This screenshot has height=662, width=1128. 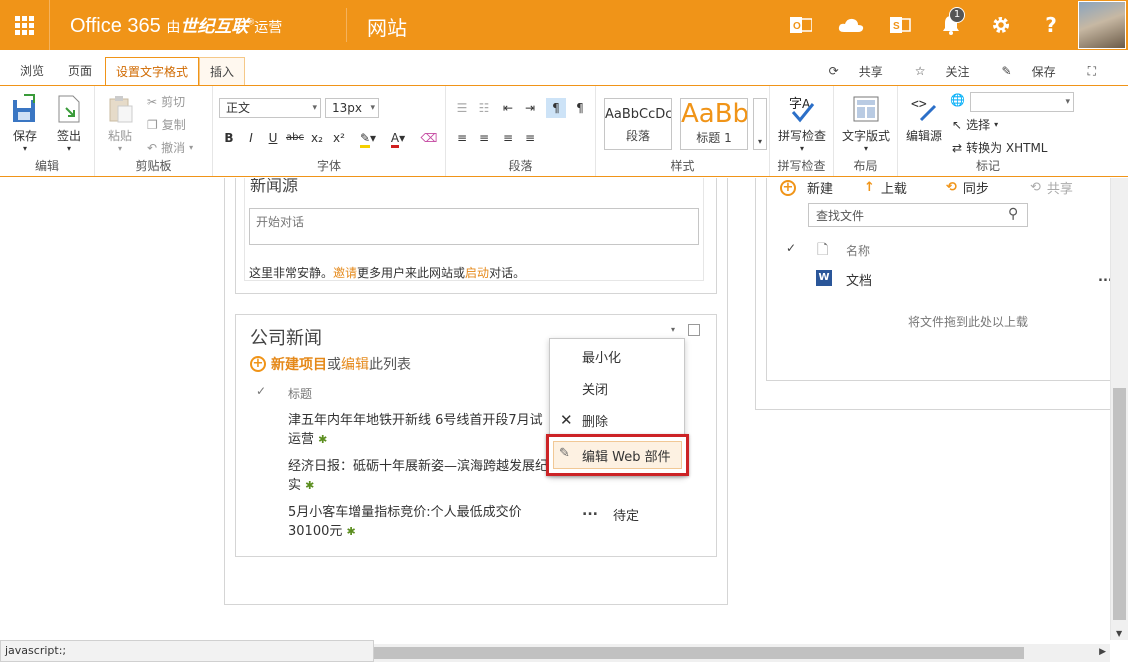 What do you see at coordinates (950, 71) in the screenshot?
I see `follow-button: ☆ 关注` at bounding box center [950, 71].